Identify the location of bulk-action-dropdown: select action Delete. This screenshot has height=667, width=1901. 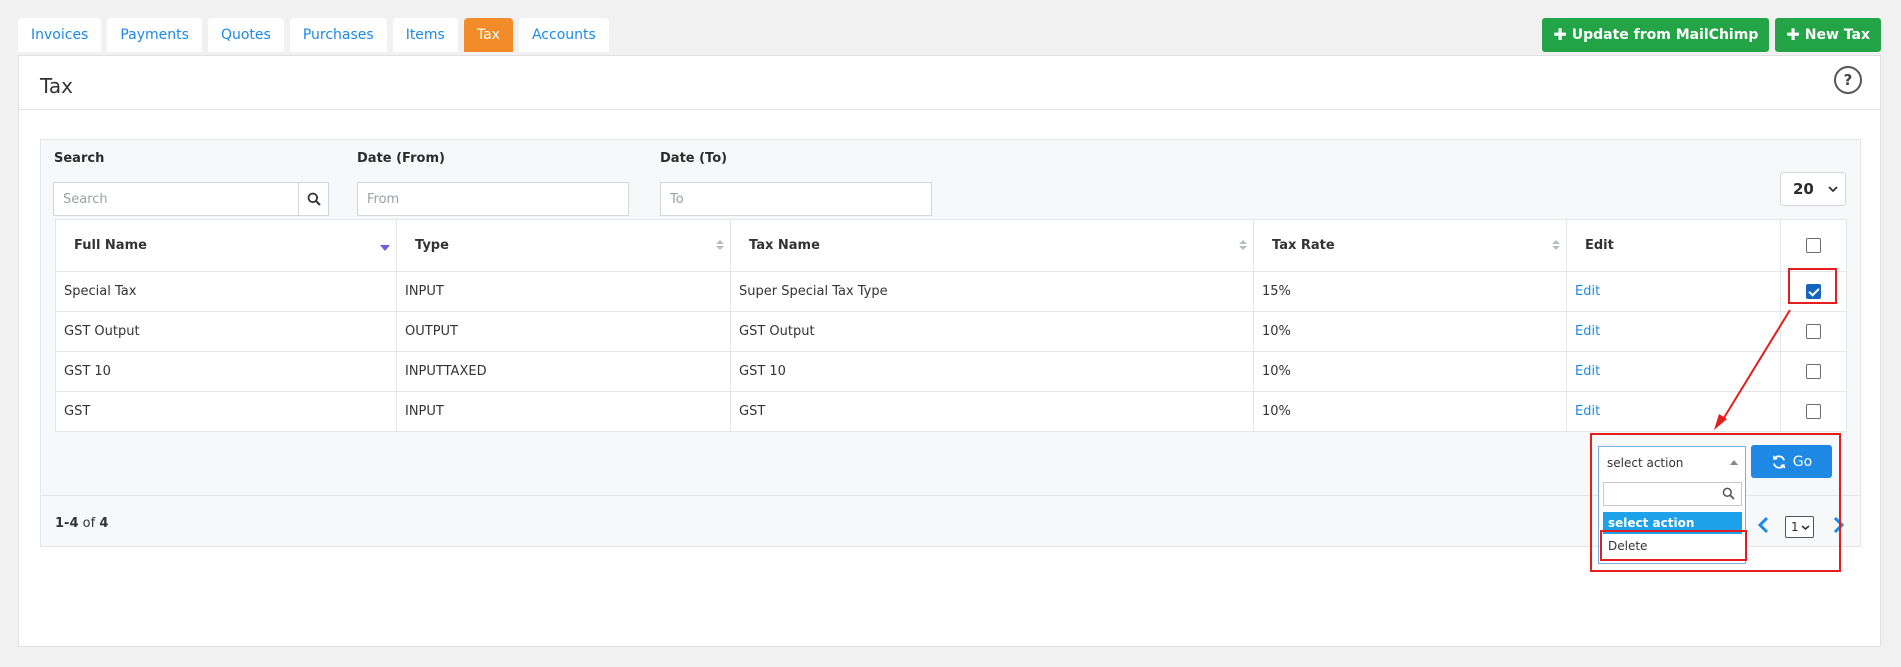
(1672, 521).